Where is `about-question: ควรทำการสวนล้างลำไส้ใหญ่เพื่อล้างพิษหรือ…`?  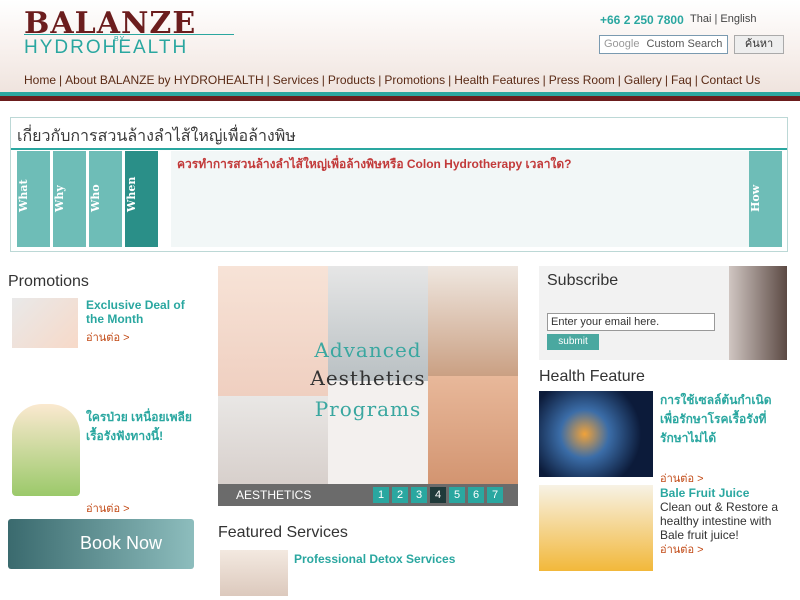
about-question: ควรทำการสวนล้างลำไส้ใหญ่เพื่อล้างพิษหรือ… is located at coordinates (374, 164).